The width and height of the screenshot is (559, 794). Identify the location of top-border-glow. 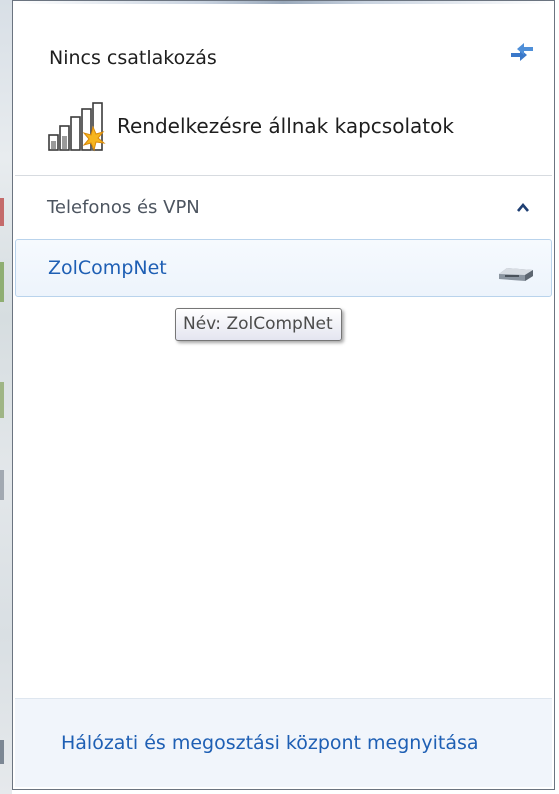
(283, 2).